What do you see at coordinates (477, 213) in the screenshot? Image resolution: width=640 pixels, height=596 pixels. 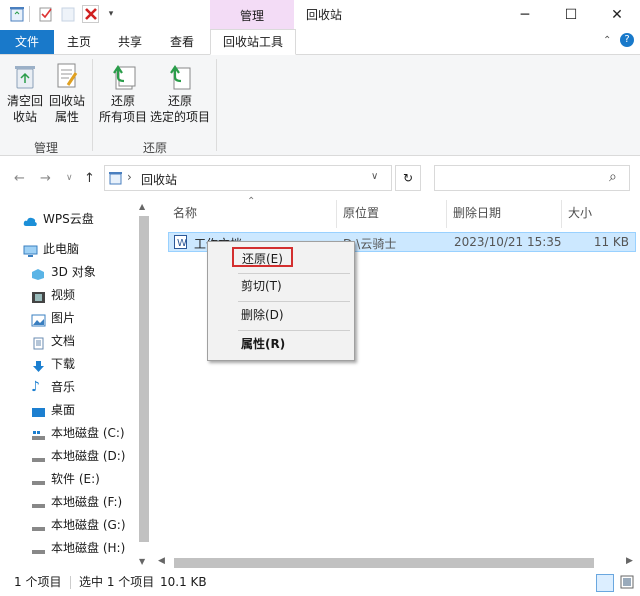 I see `column-header-deleted: 删除日期` at bounding box center [477, 213].